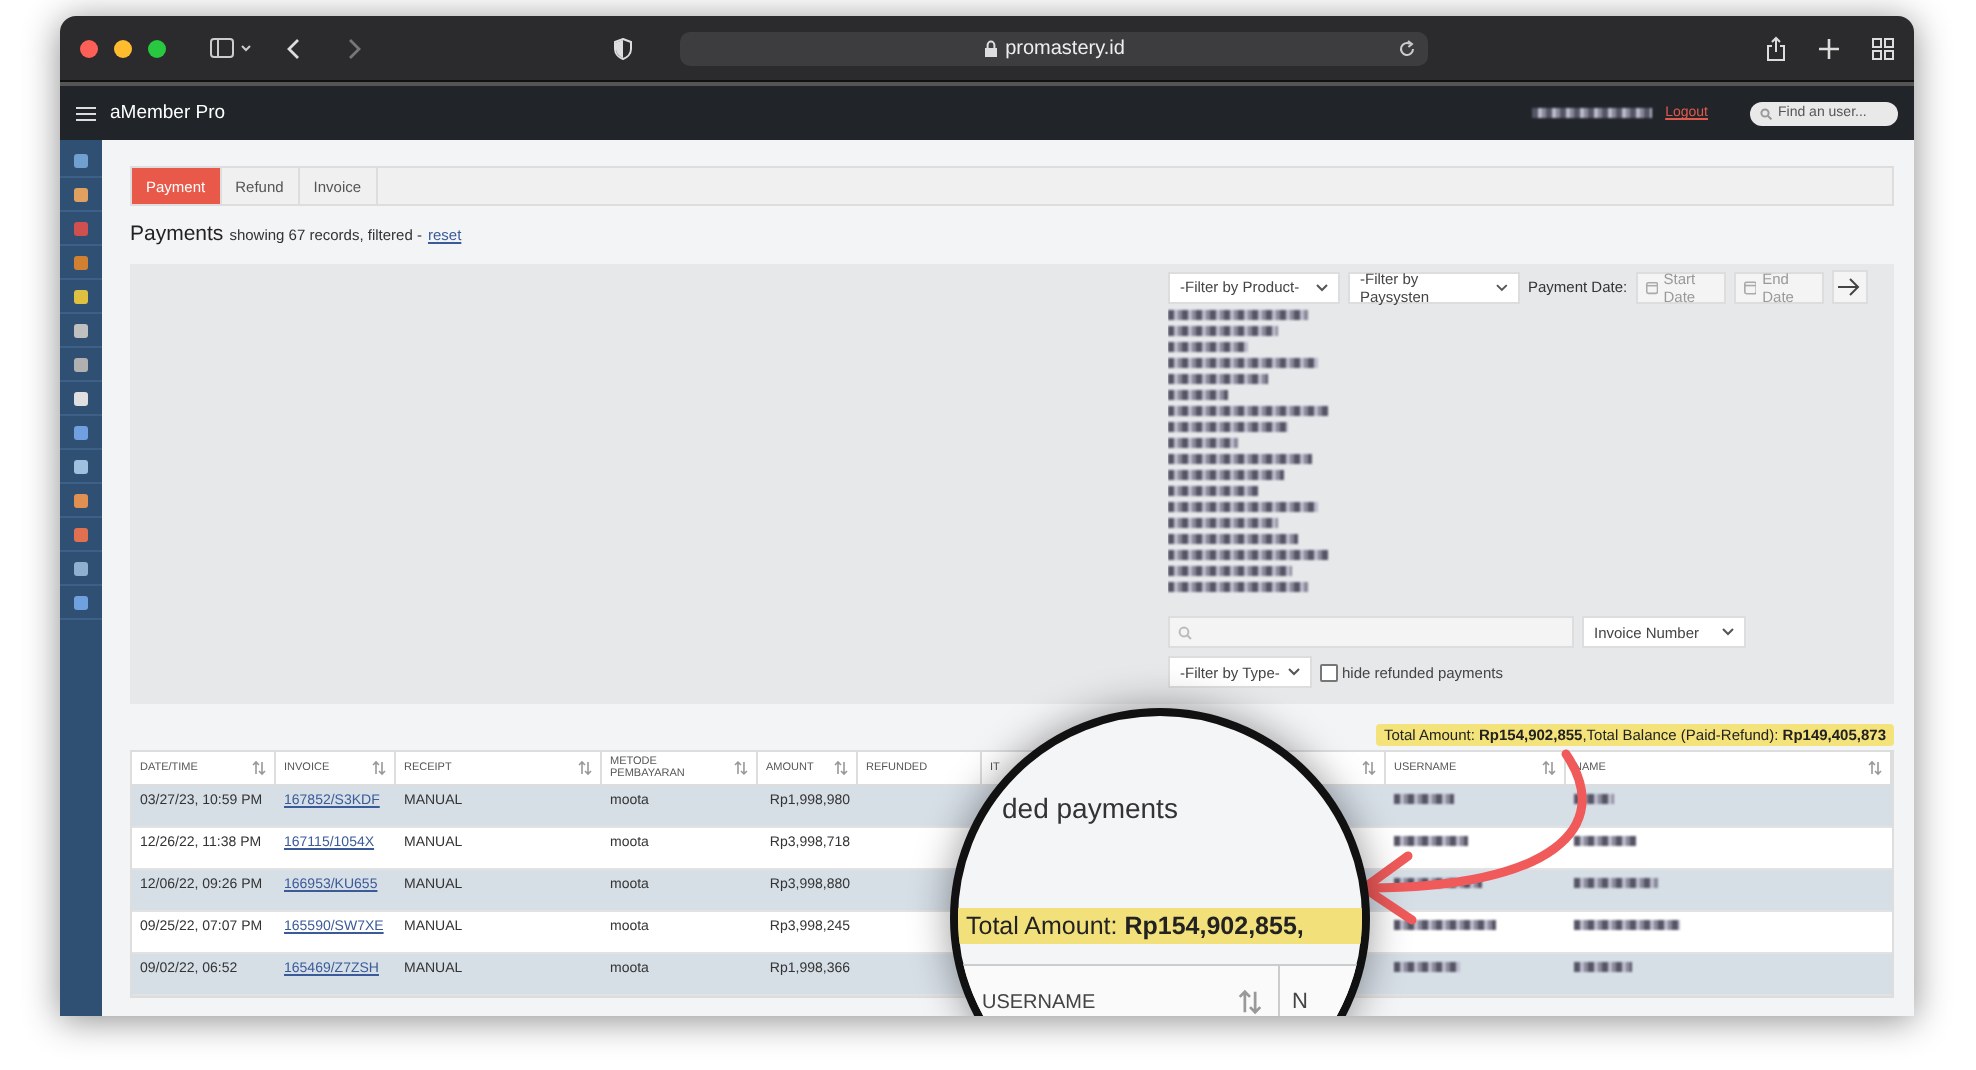 This screenshot has width=1976, height=1070. What do you see at coordinates (168, 113) in the screenshot?
I see `app-title: aMember Pro` at bounding box center [168, 113].